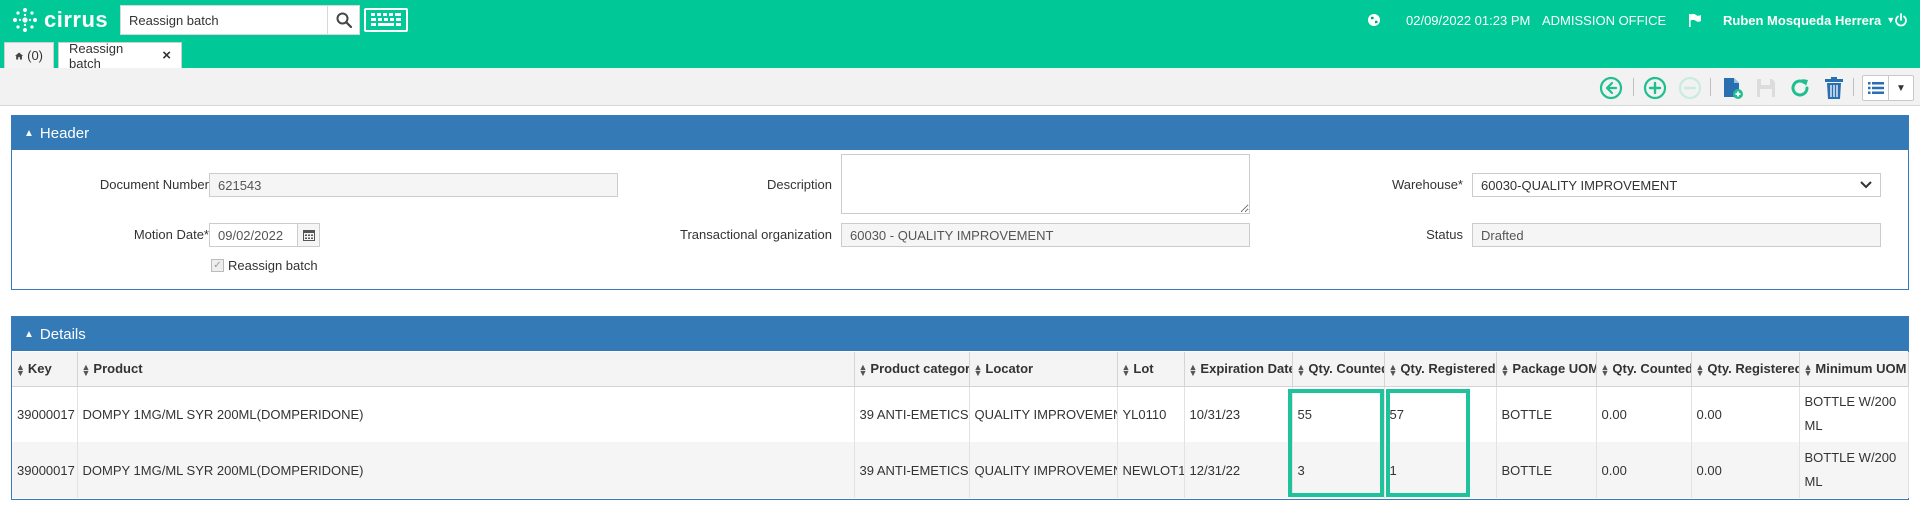 The width and height of the screenshot is (1920, 524). Describe the element at coordinates (1427, 184) in the screenshot. I see `warehouse-label: Warehouse*` at that location.